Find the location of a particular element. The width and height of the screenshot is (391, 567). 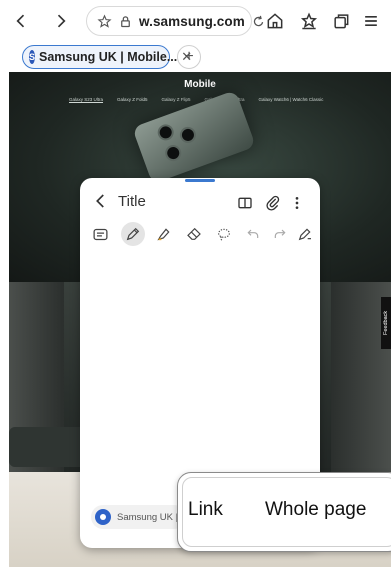

star-icon is located at coordinates (104, 21).